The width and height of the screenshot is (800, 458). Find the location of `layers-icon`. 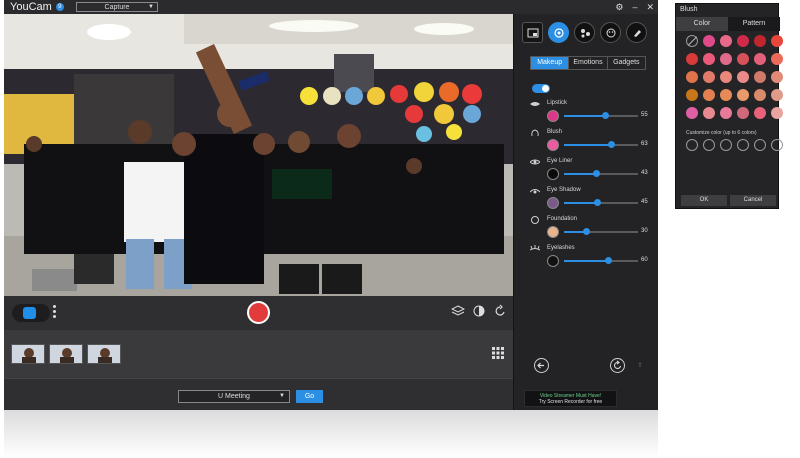

layers-icon is located at coordinates (458, 311).